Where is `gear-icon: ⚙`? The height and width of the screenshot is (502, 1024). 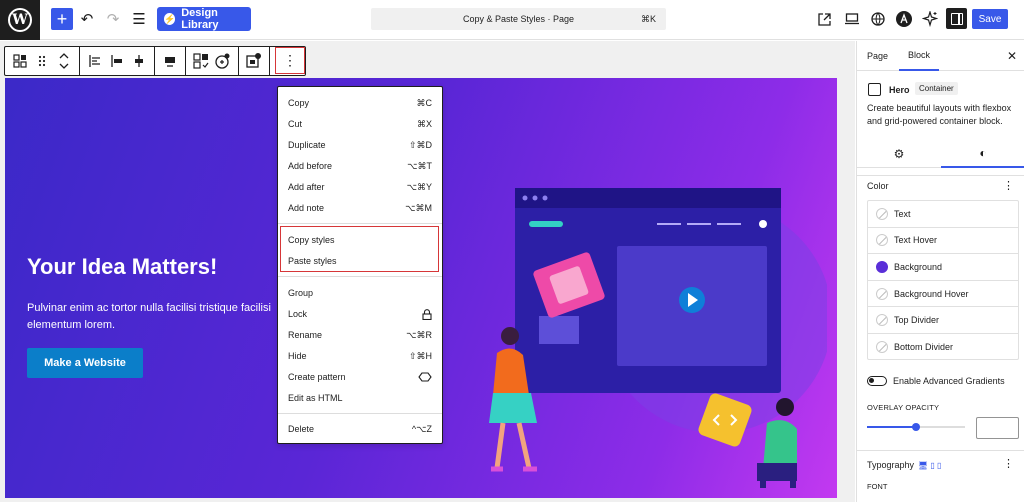
gear-icon: ⚙ is located at coordinates (899, 154).